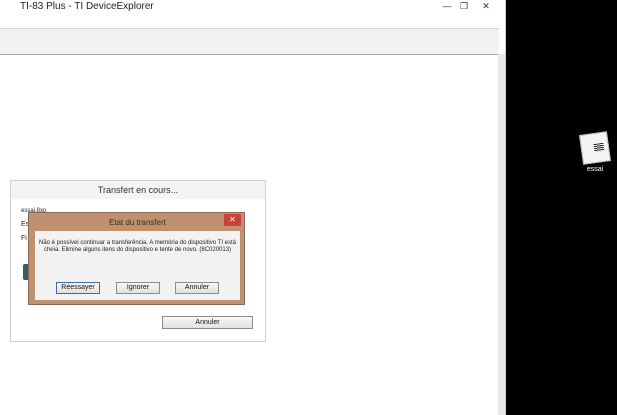  What do you see at coordinates (207, 322) in the screenshot?
I see `progress-cancel-button: Annuler` at bounding box center [207, 322].